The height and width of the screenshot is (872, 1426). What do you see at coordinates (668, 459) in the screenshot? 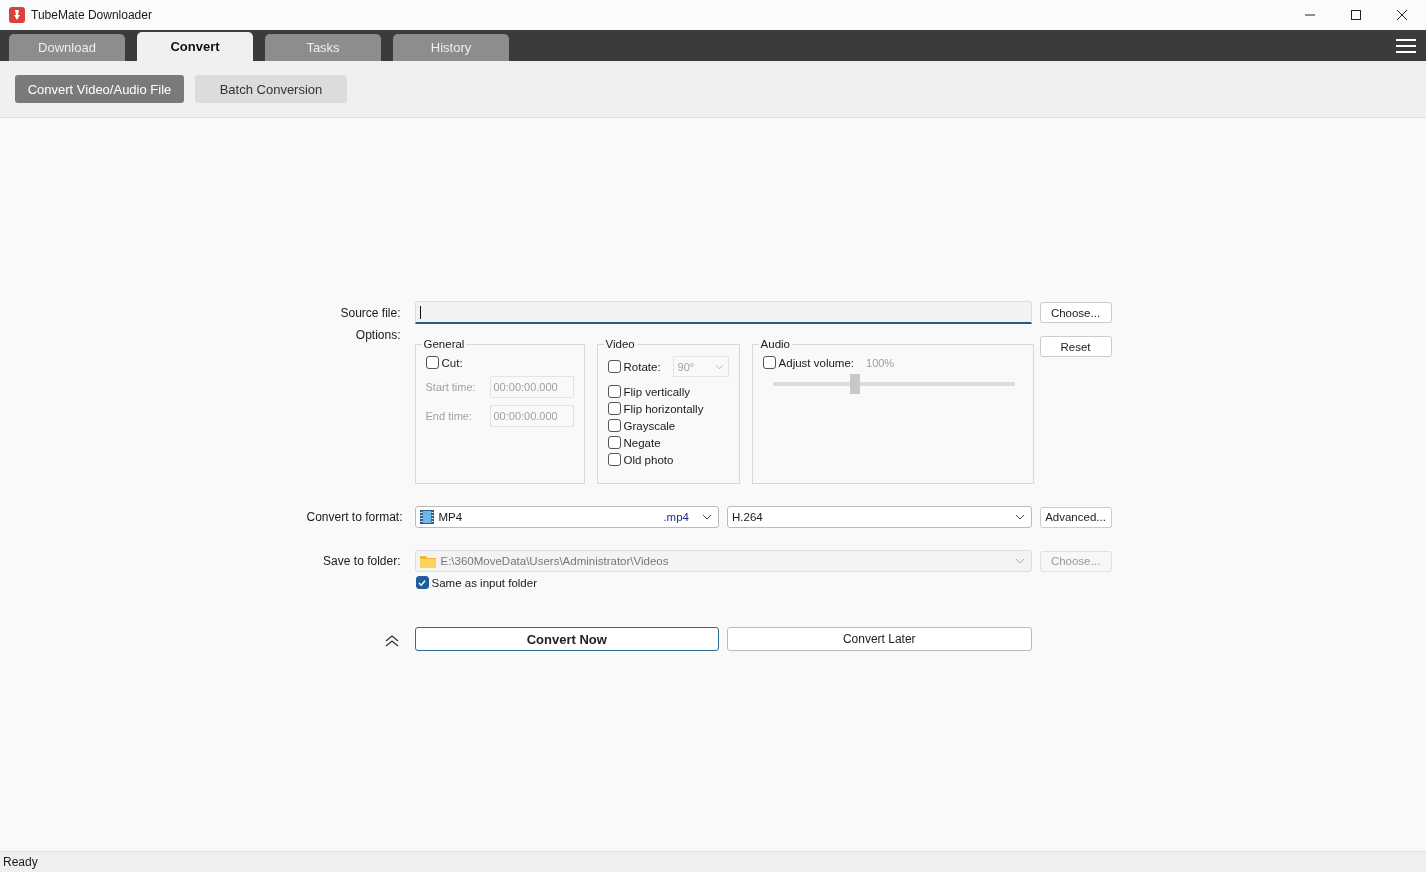
I see `option-checkbox: Old photo` at bounding box center [668, 459].